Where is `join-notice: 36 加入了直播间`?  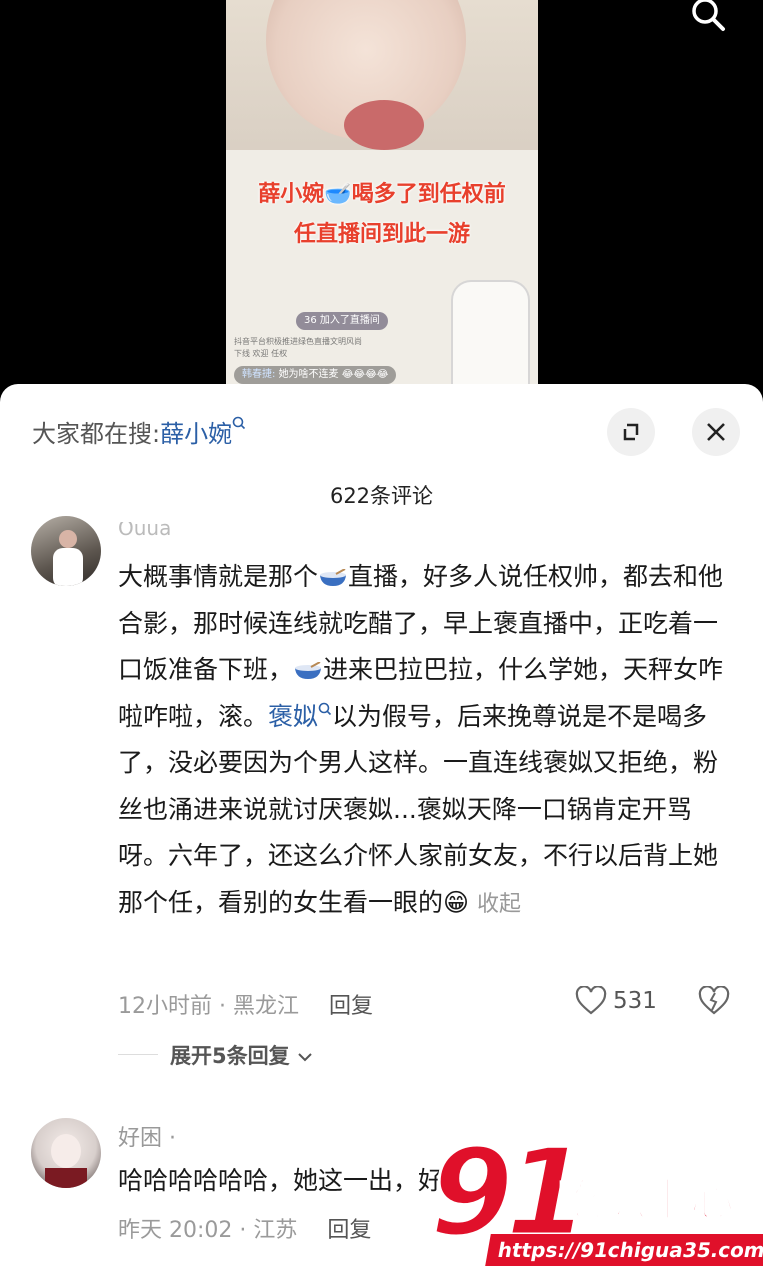 join-notice: 36 加入了直播间 is located at coordinates (342, 321).